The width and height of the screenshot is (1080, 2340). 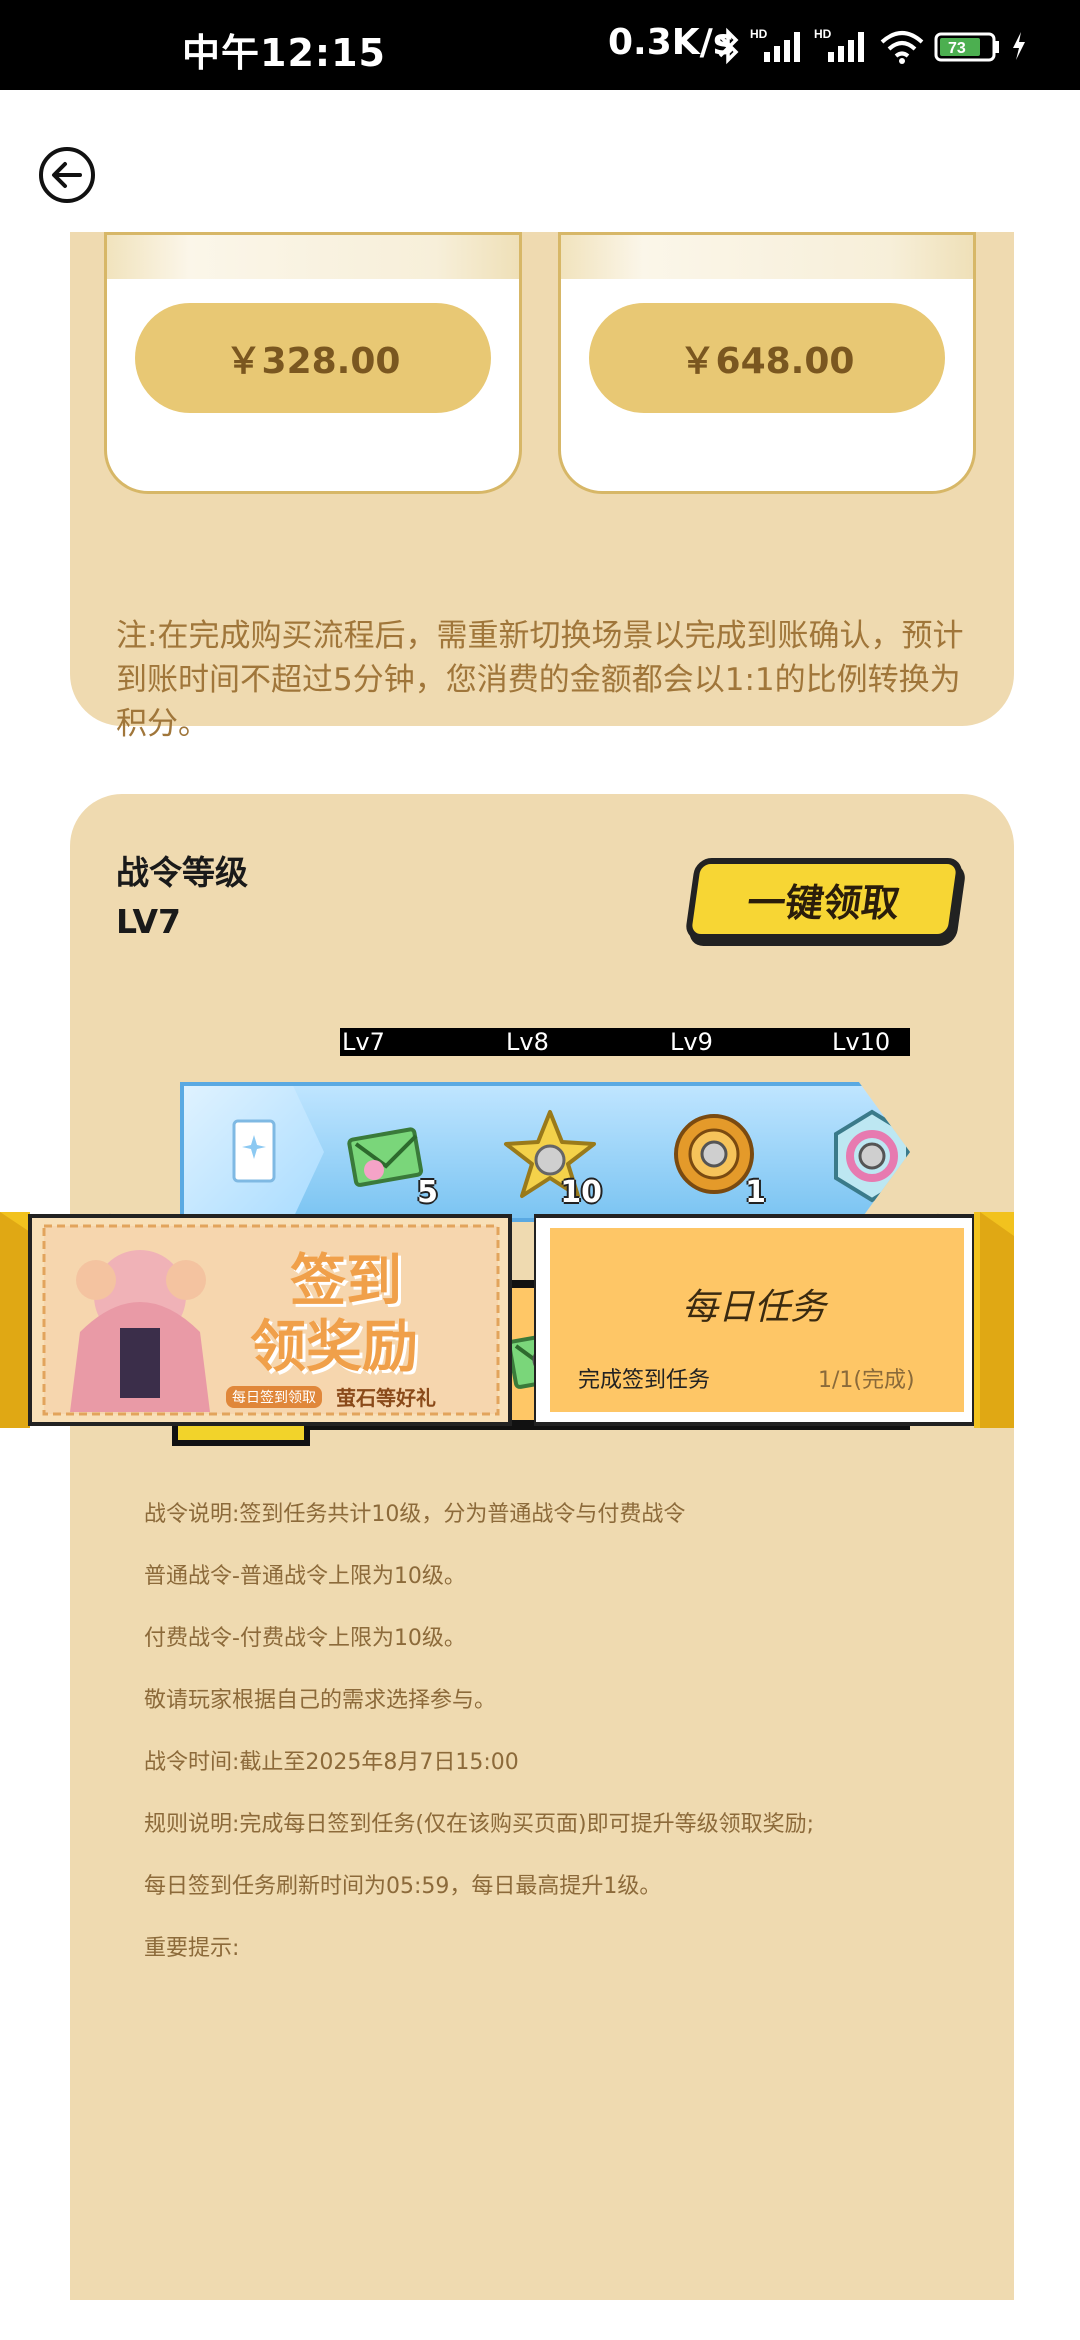 I want to click on reward-count: 5, so click(x=427, y=1192).